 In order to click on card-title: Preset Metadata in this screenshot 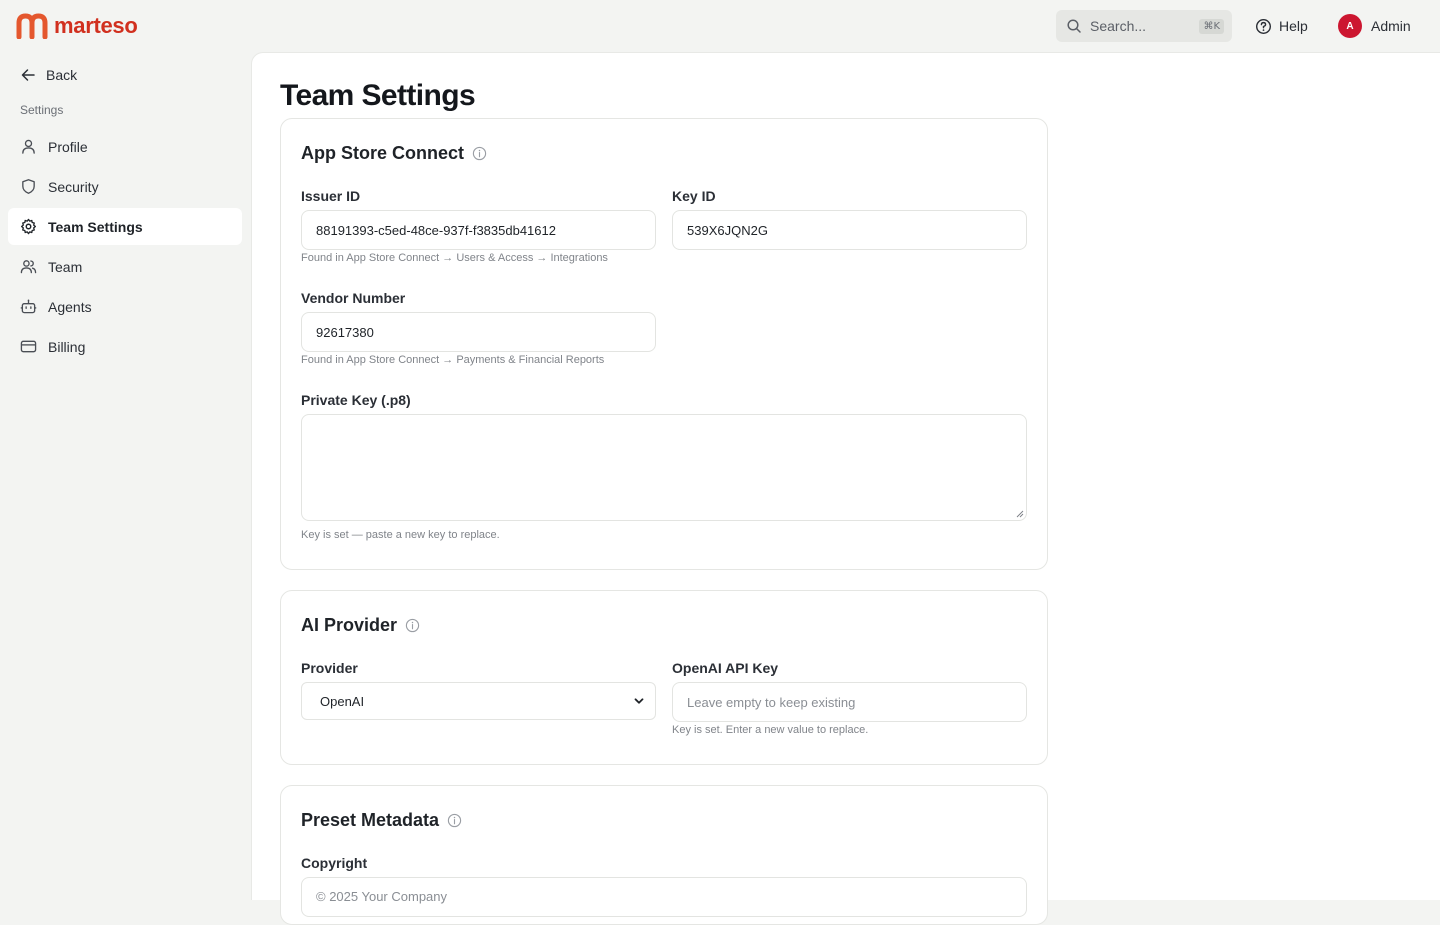, I will do `click(381, 820)`.